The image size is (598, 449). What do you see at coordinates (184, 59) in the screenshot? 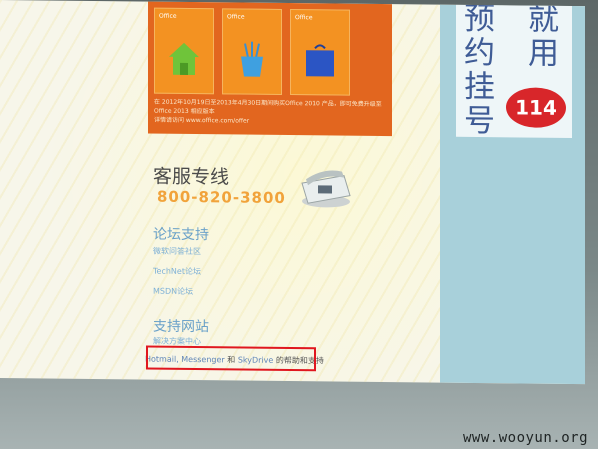
I see `house-icon` at bounding box center [184, 59].